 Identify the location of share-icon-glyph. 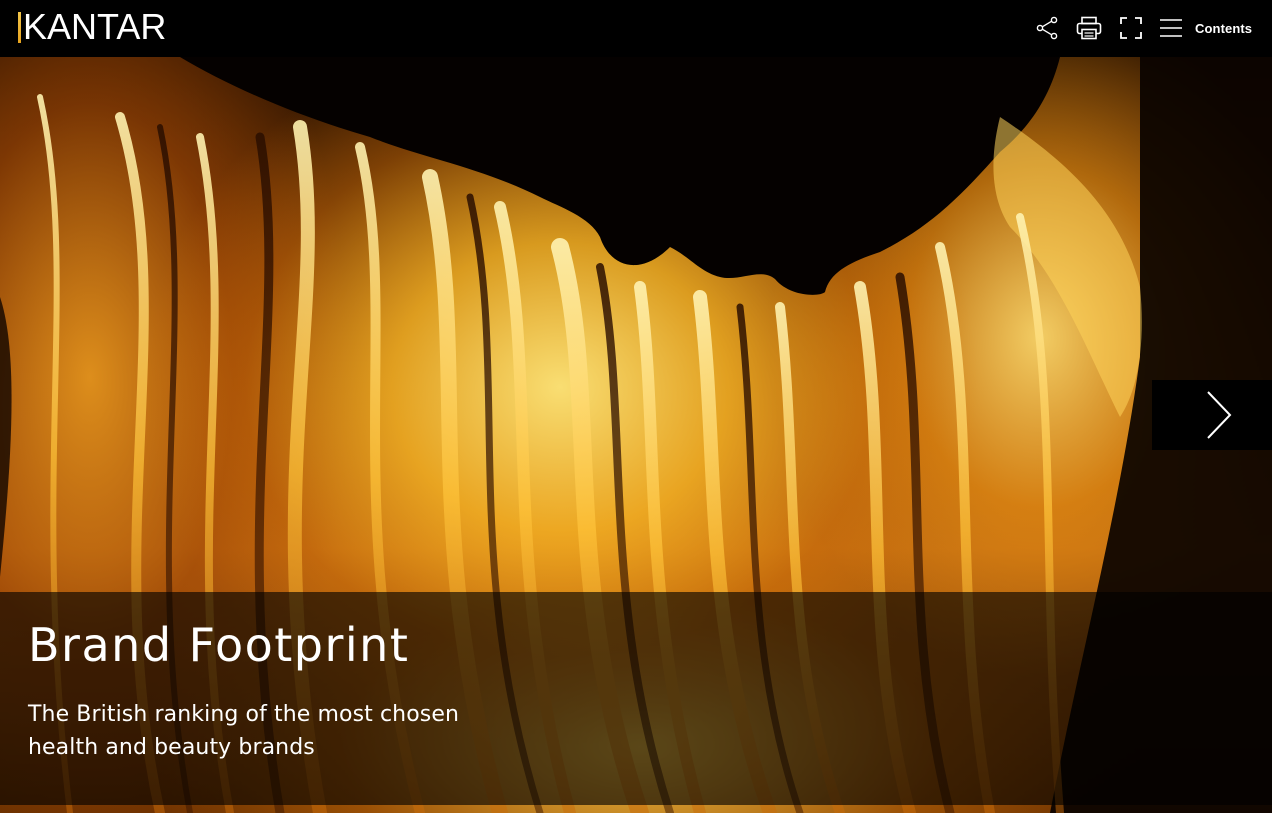
(1047, 28).